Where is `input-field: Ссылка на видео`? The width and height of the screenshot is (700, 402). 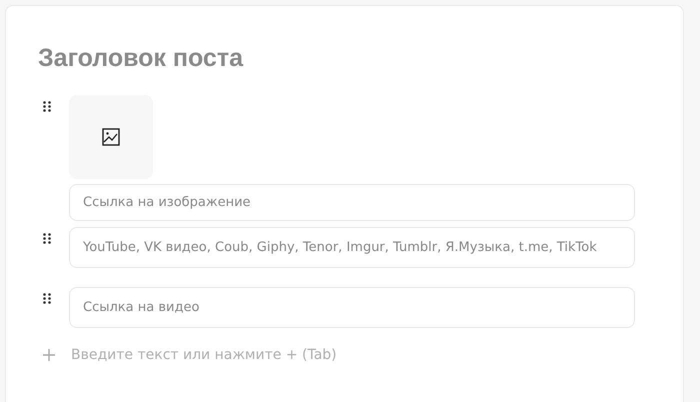 input-field: Ссылка на видео is located at coordinates (352, 307).